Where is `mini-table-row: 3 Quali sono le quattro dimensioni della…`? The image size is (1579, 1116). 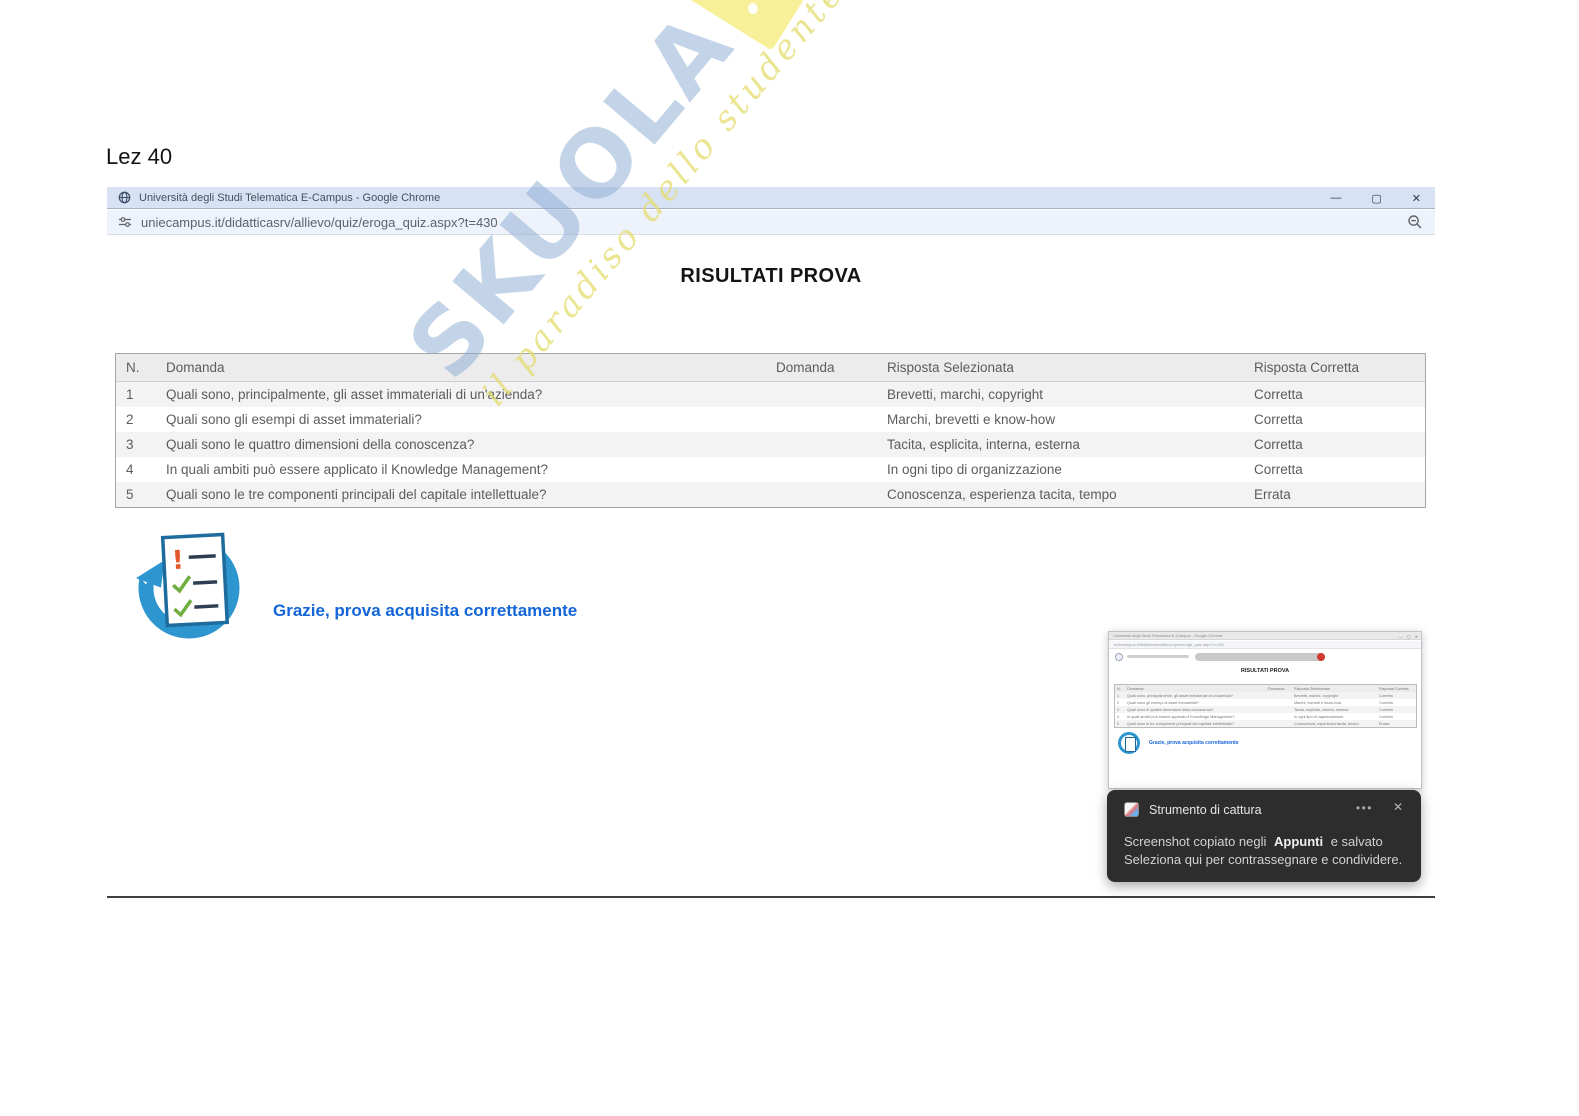 mini-table-row: 3 Quali sono le quattro dimensioni della… is located at coordinates (1265, 709).